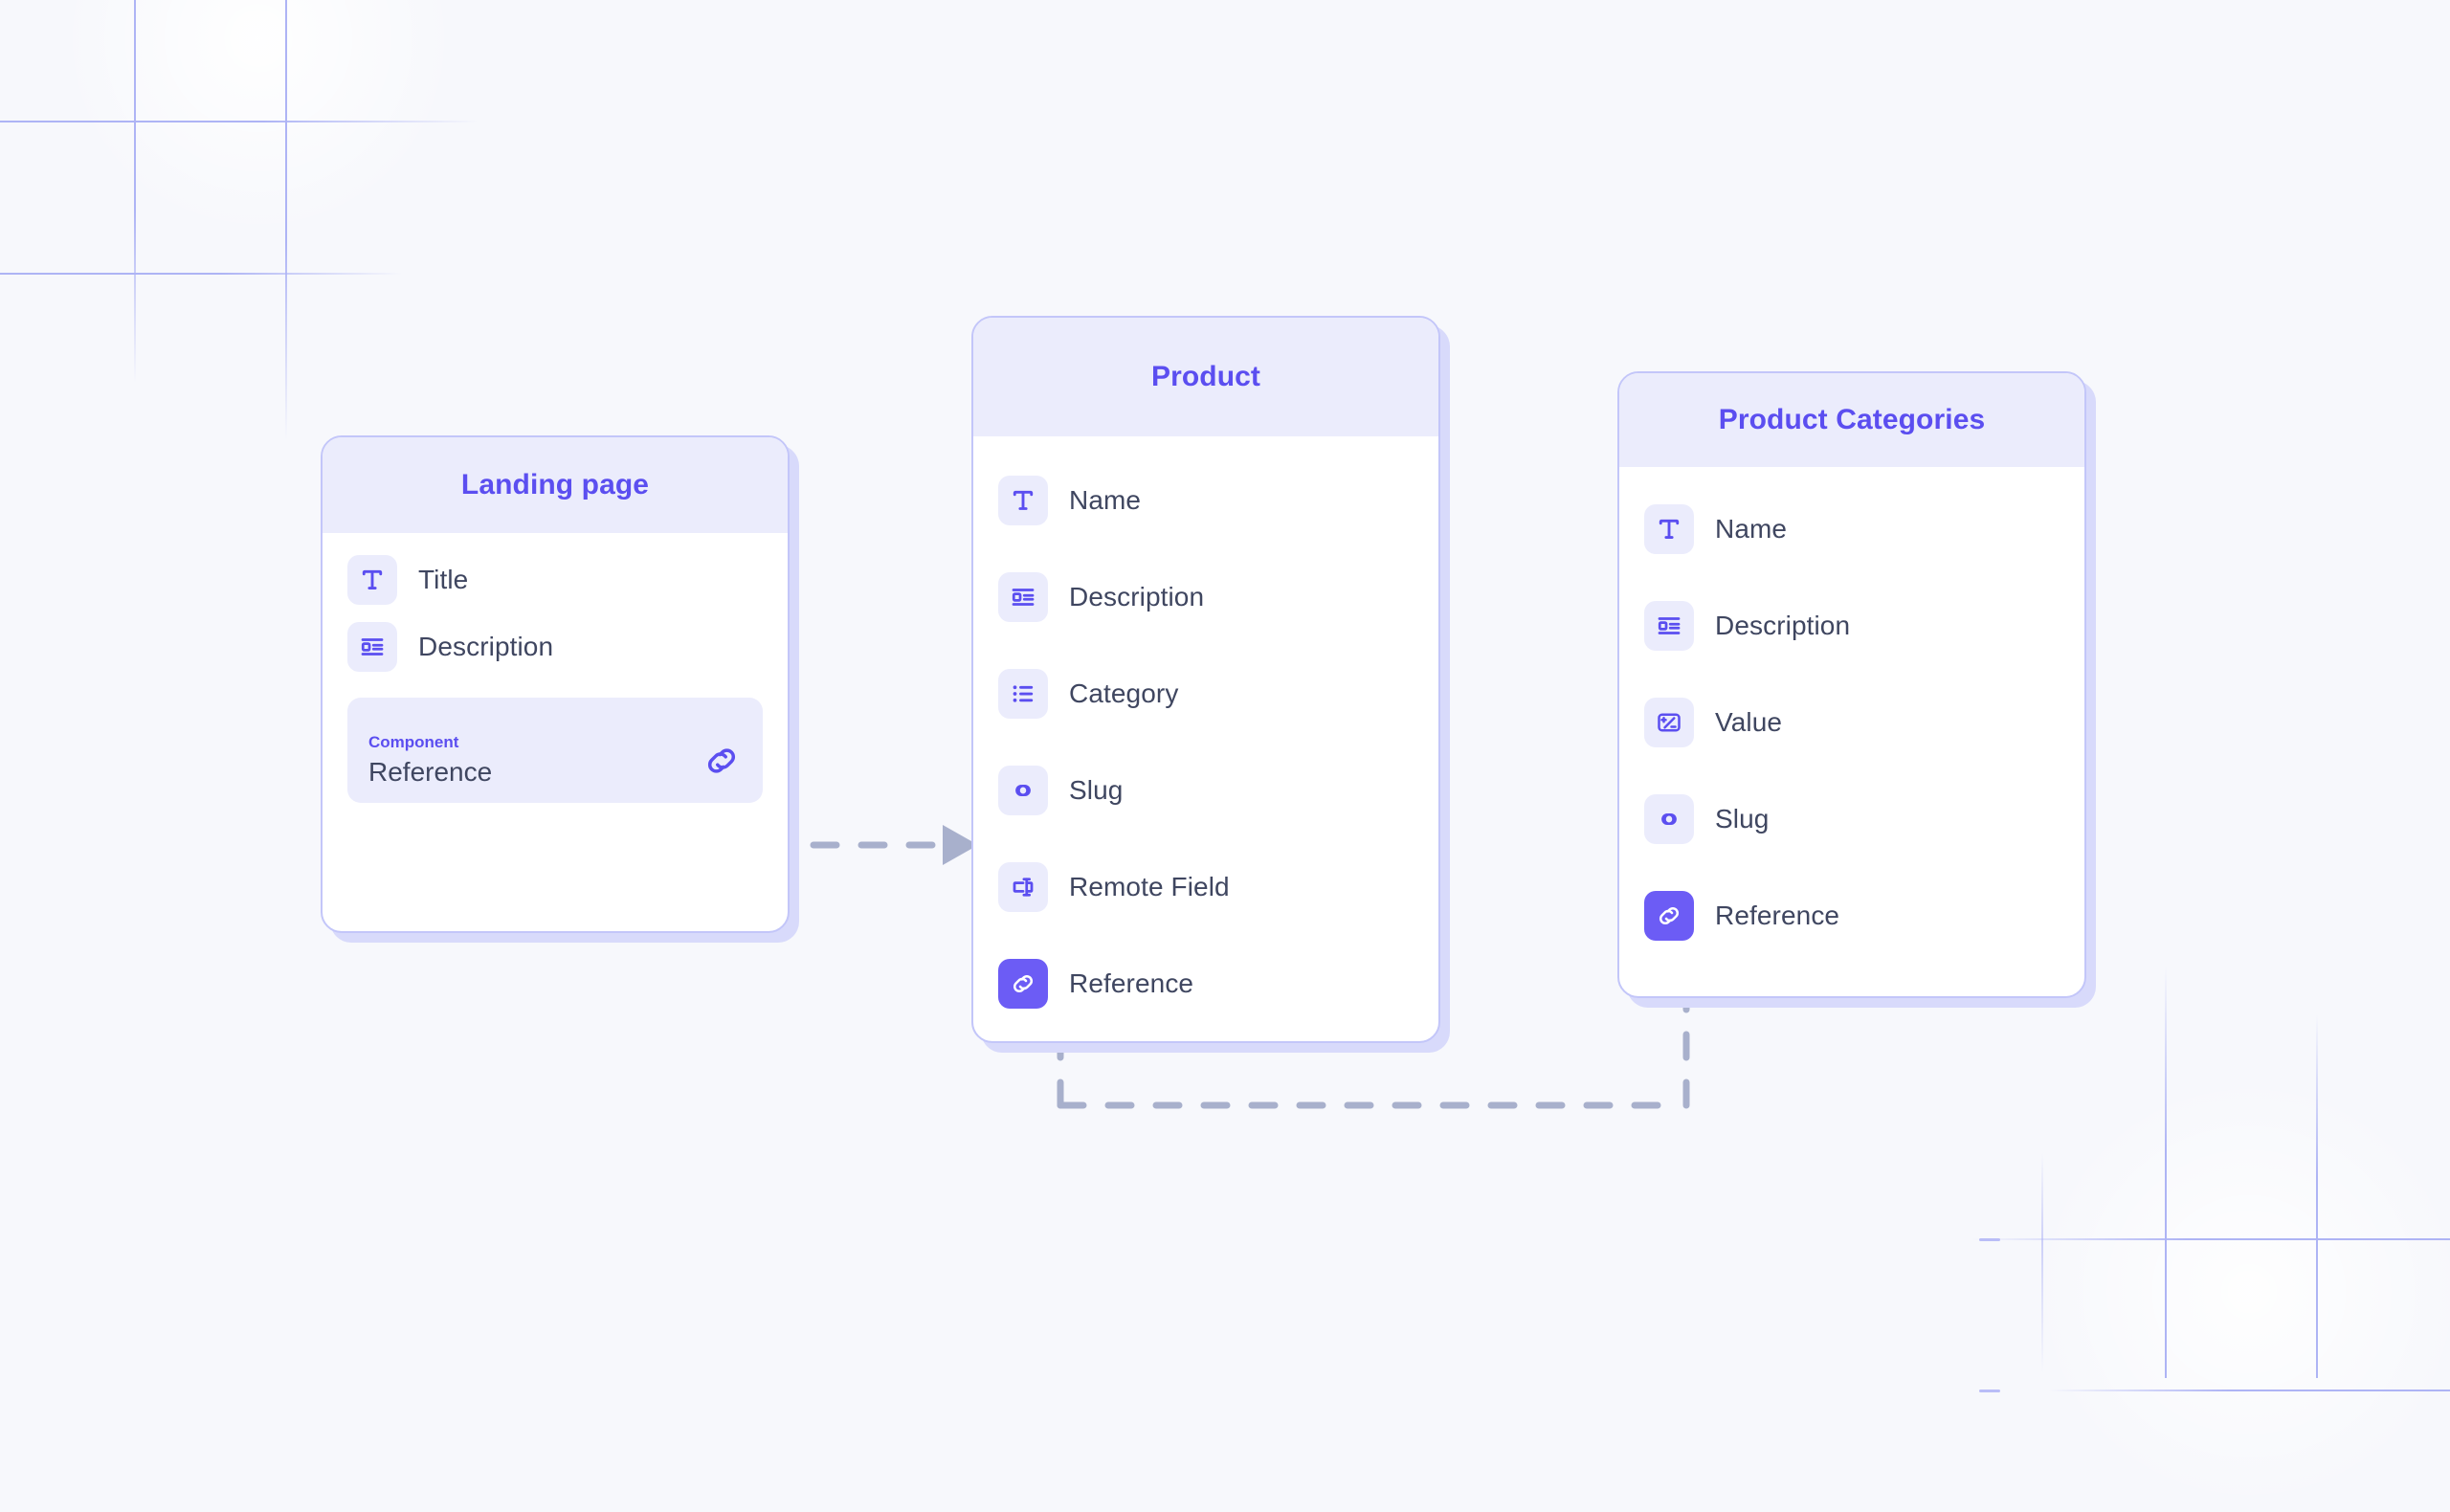 The width and height of the screenshot is (2450, 1512). Describe the element at coordinates (556, 485) in the screenshot. I see `card-title-landing-page: Landing page` at that location.